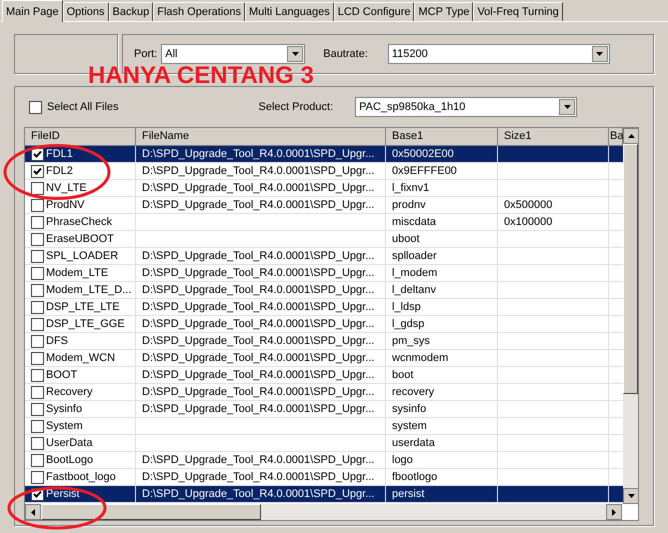 This screenshot has height=533, width=668. Describe the element at coordinates (324, 324) in the screenshot. I see `table-row: DSP_LTE_GGE D:\SPD_Upgrade_Tool_R4.0.0001\SPD_Upgr... l_gdsp` at that location.